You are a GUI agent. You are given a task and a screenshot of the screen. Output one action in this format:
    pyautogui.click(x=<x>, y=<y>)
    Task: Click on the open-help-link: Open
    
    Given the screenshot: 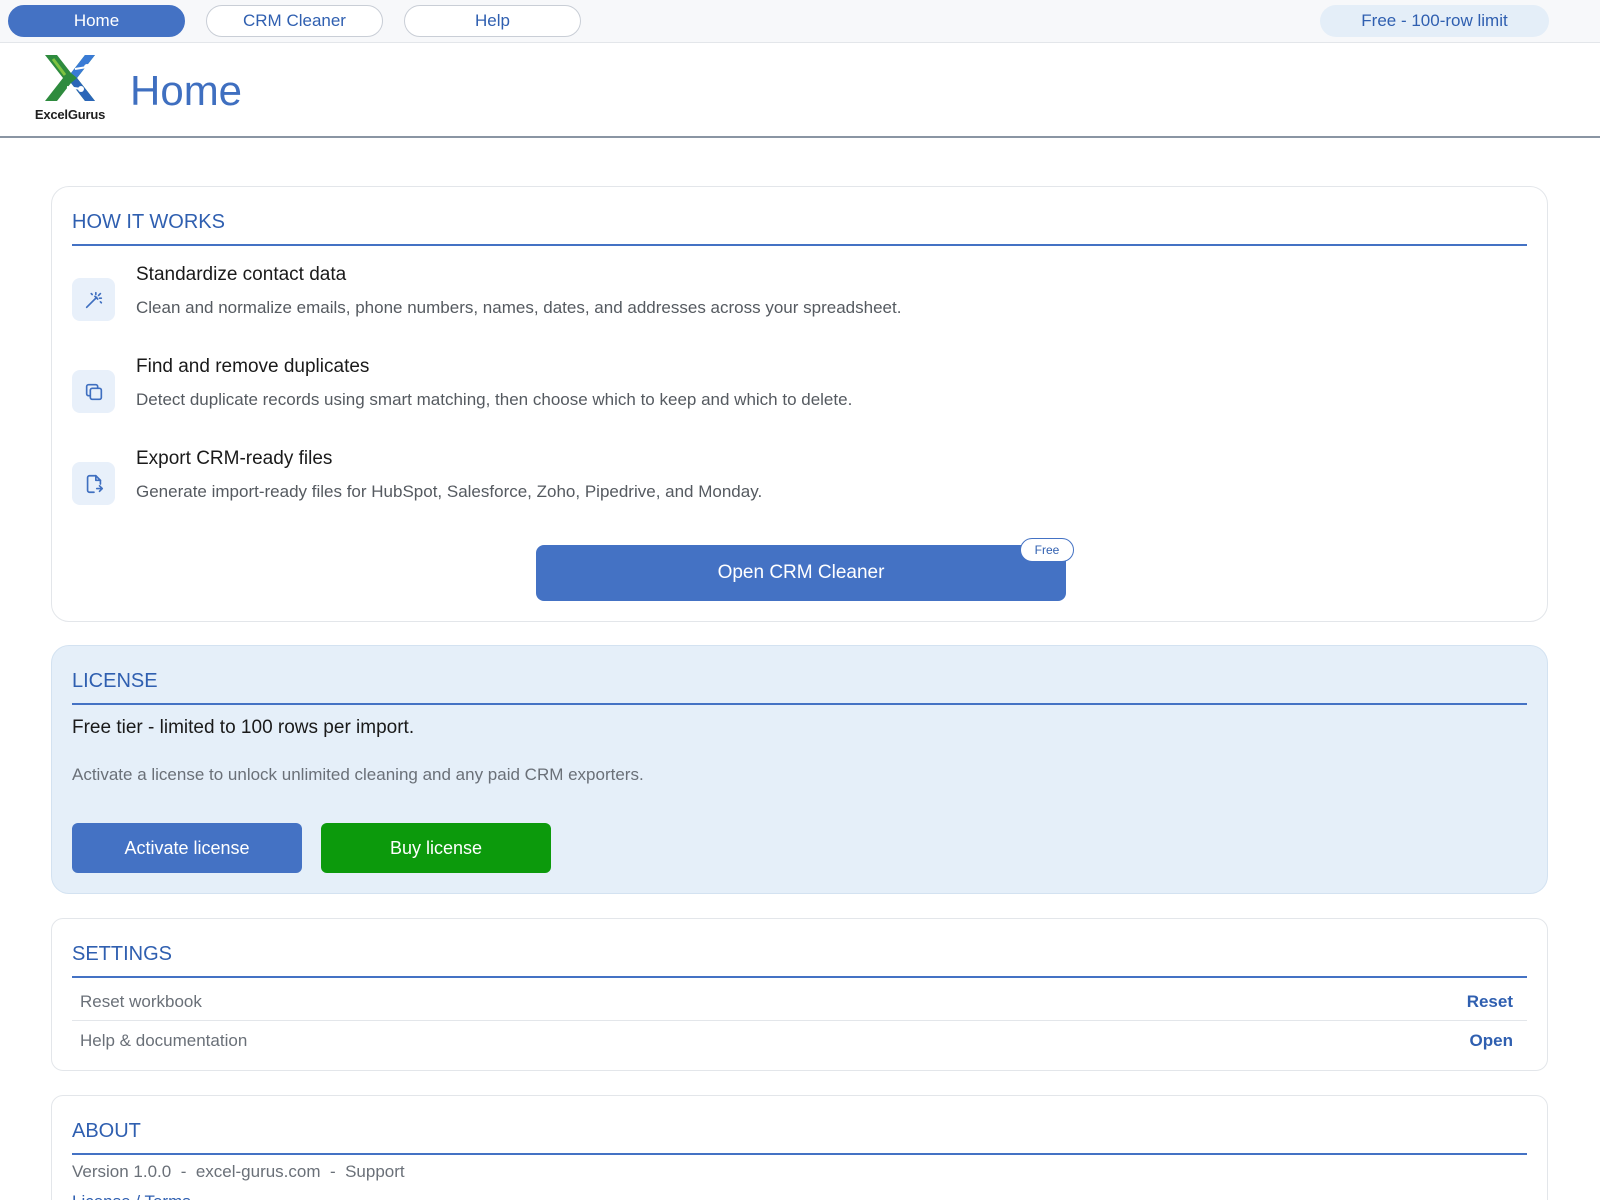 What is the action you would take?
    pyautogui.click(x=1498, y=1041)
    